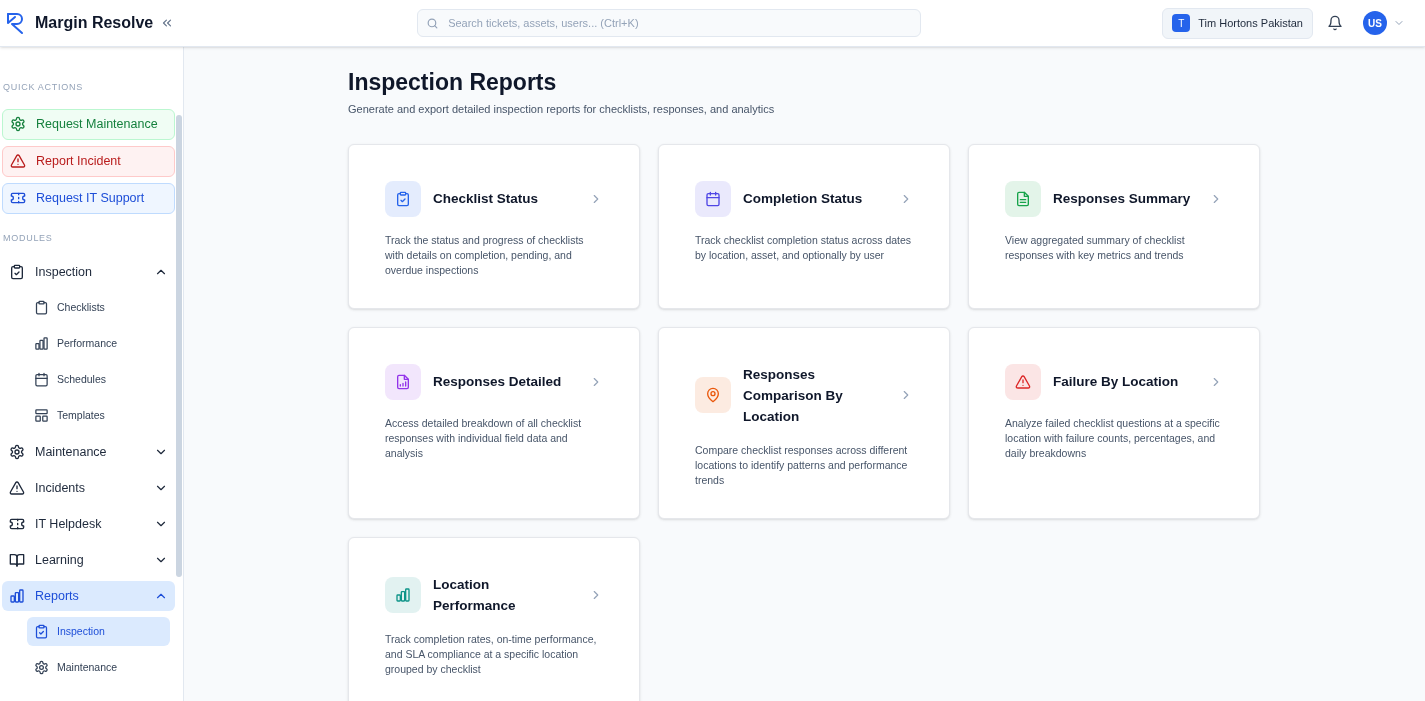 This screenshot has width=1425, height=701. Describe the element at coordinates (1113, 438) in the screenshot. I see `report-description: Analyze failed checklist questions at a specific location with failure counts, percentages, and daily breakdowns` at that location.